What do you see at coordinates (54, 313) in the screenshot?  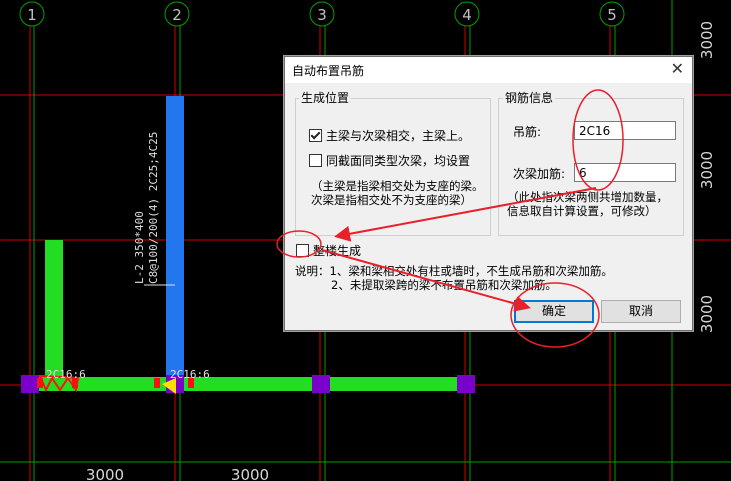 I see `green-beam-vertical` at bounding box center [54, 313].